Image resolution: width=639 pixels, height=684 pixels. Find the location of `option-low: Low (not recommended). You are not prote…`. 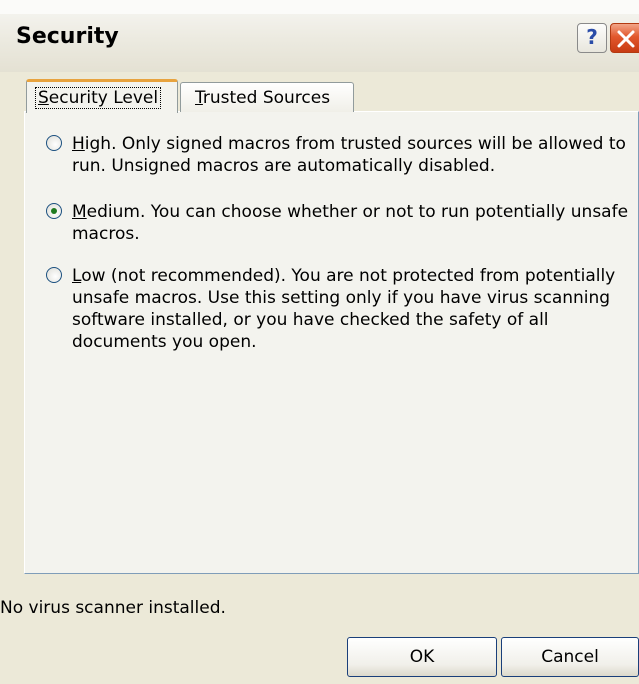

option-low: Low (not recommended). You are not prote… is located at coordinates (336, 315).